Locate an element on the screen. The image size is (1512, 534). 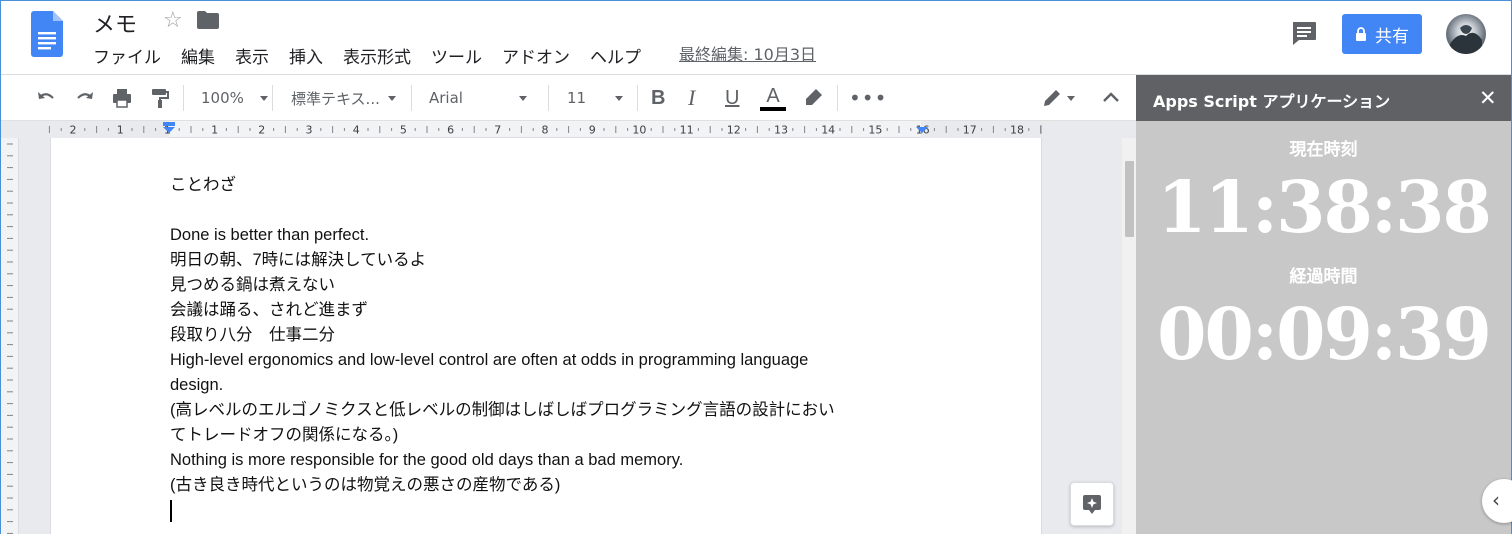
doc-line: ことわざ is located at coordinates (203, 185).